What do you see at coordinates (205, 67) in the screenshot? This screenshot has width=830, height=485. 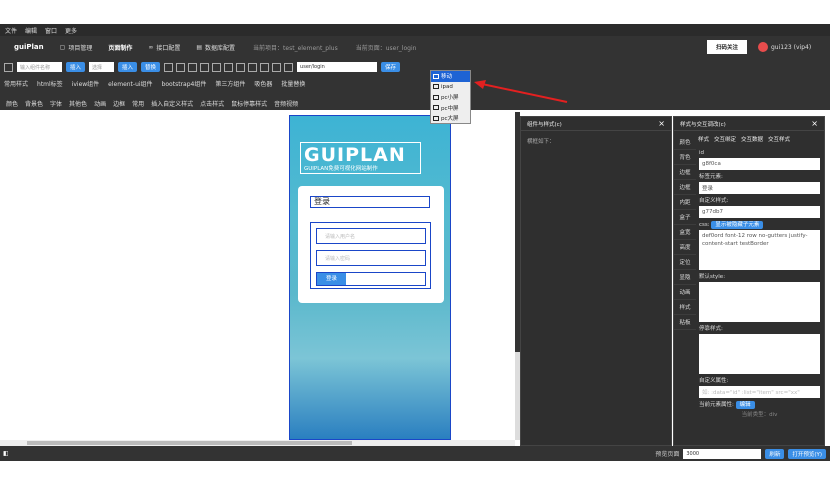 I see `align-left-icon` at bounding box center [205, 67].